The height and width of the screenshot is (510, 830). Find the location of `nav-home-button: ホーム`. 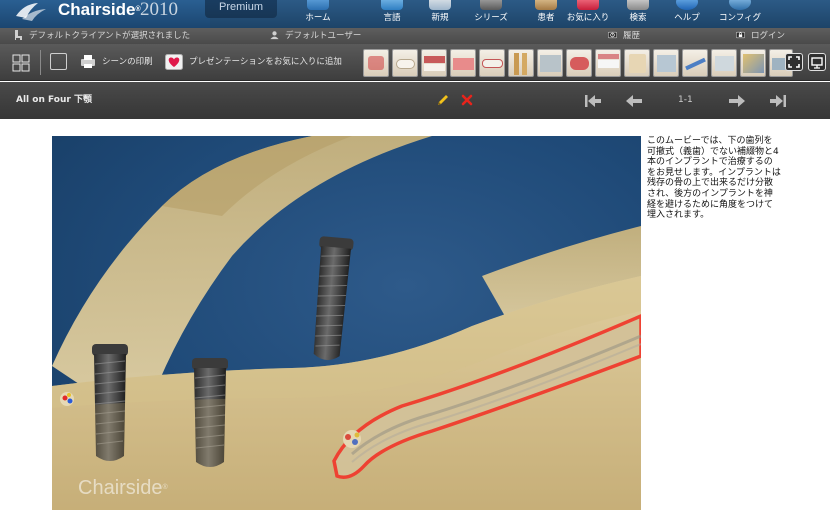

nav-home-button: ホーム is located at coordinates (318, 14).